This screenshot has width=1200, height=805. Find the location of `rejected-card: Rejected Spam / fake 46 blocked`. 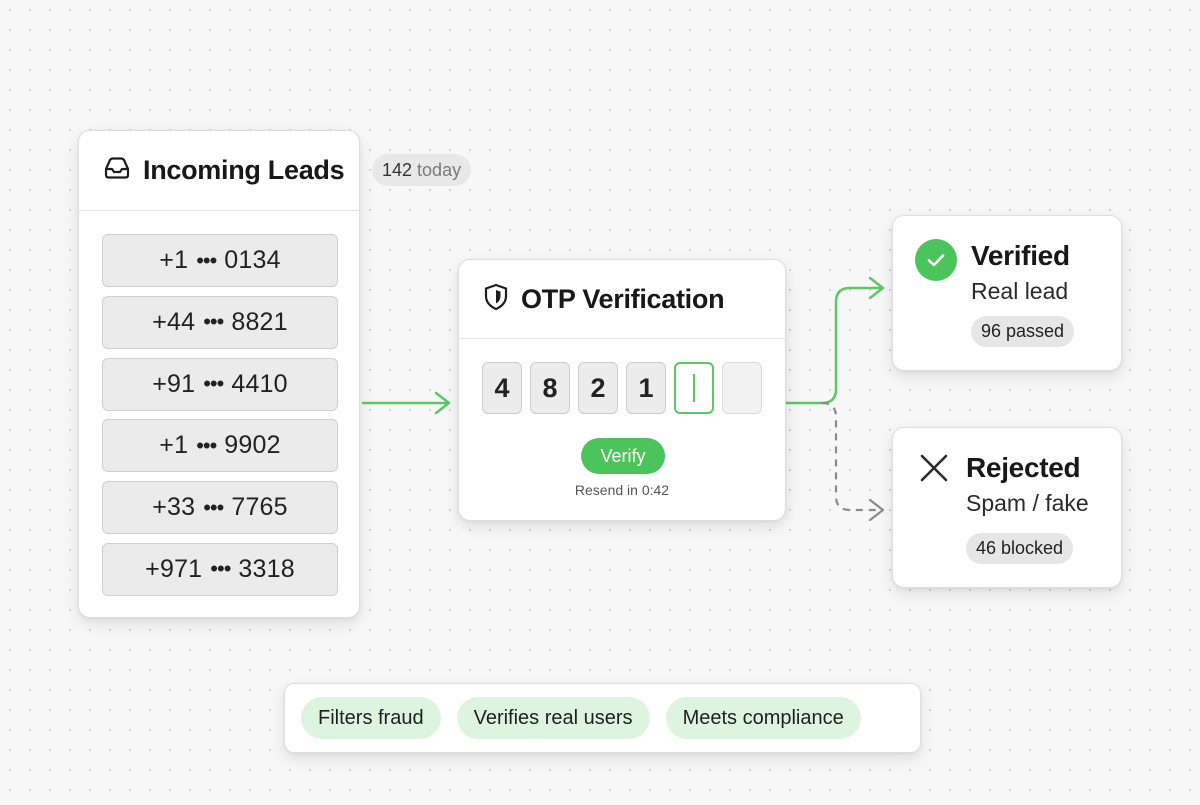

rejected-card: Rejected Spam / fake 46 blocked is located at coordinates (1007, 507).